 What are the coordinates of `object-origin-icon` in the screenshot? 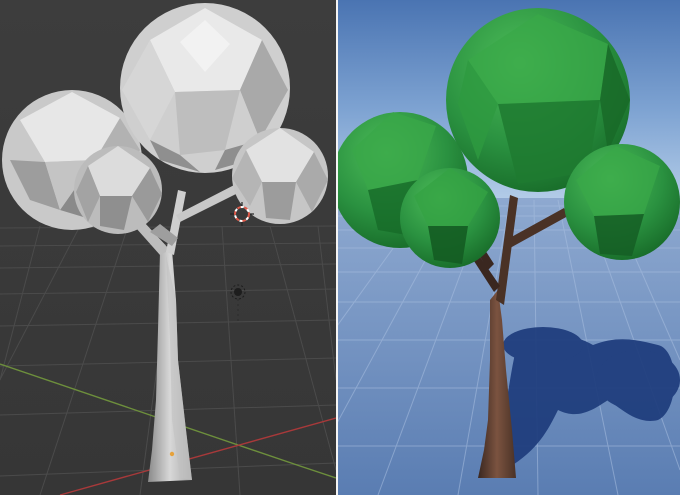 It's located at (172, 454).